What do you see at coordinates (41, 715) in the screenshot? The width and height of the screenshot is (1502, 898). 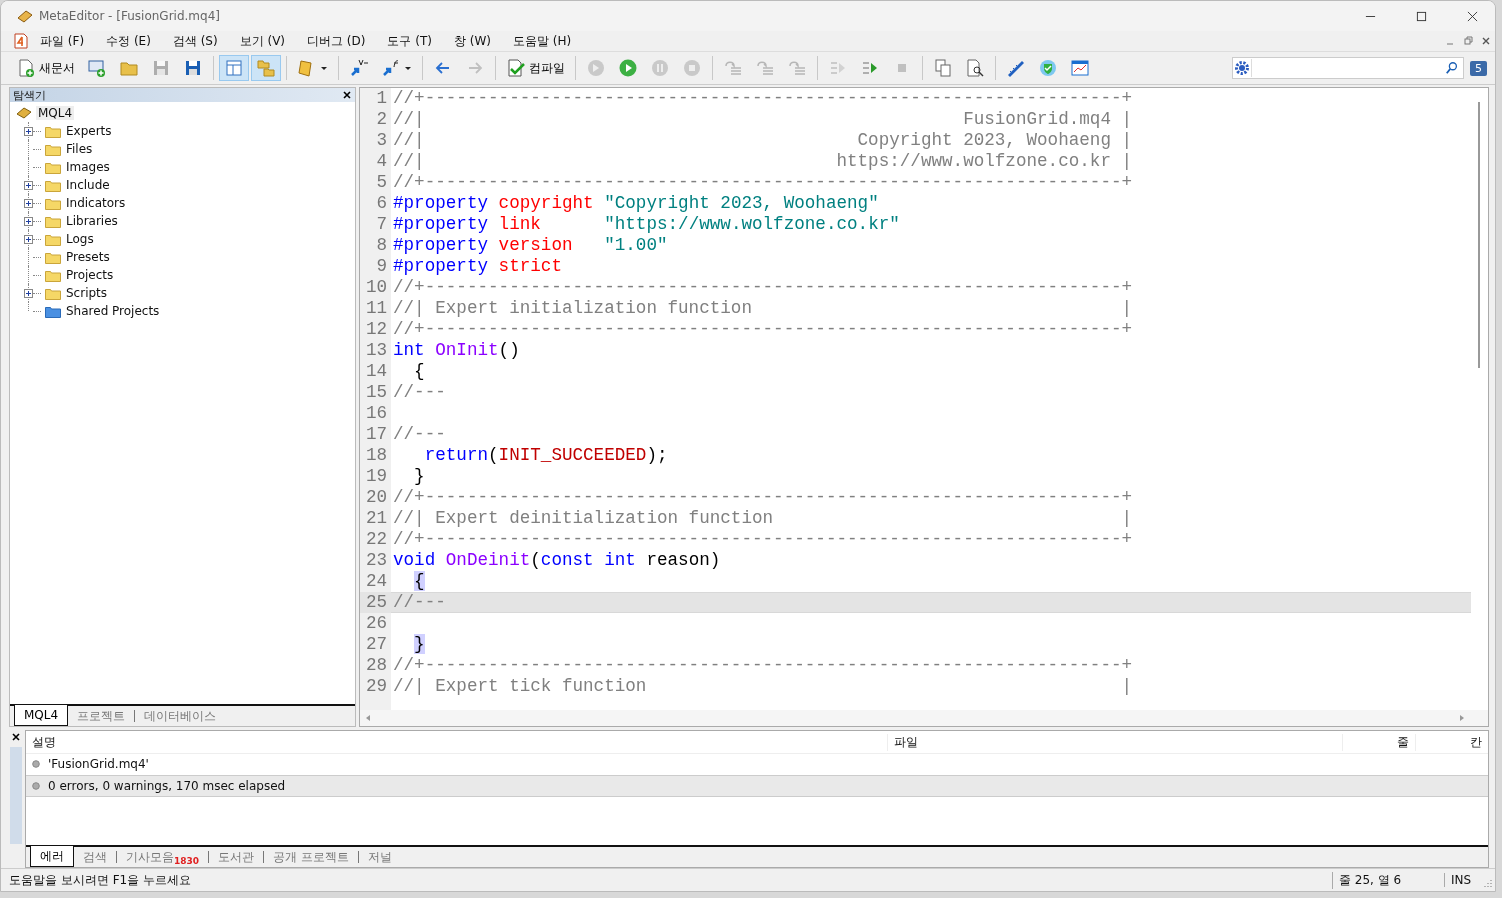 I see `tab: MQL4` at bounding box center [41, 715].